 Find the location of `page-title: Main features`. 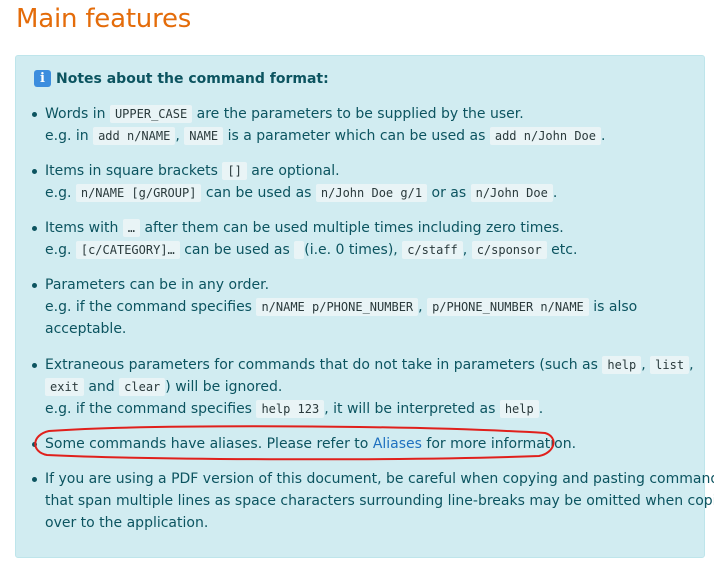

page-title: Main features is located at coordinates (104, 19).